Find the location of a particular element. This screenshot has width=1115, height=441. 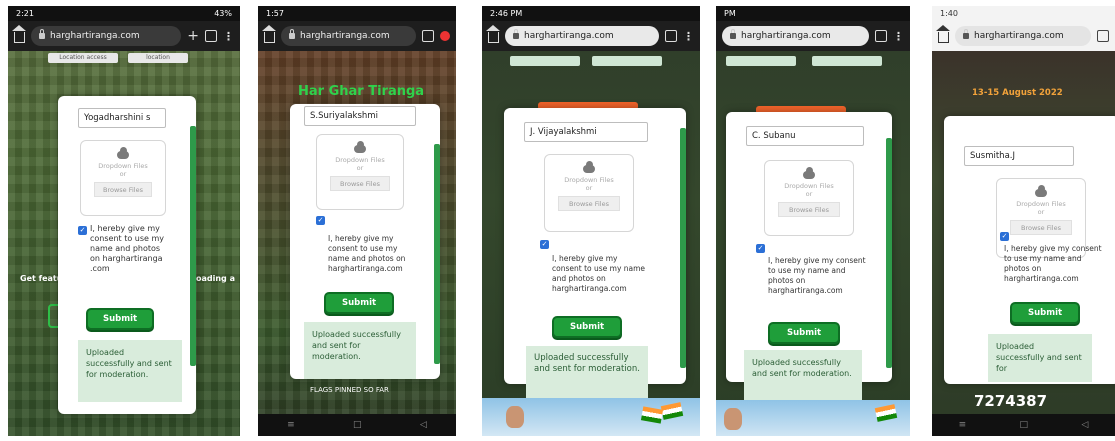

status-bar: 2:46 PM is located at coordinates (591, 13).